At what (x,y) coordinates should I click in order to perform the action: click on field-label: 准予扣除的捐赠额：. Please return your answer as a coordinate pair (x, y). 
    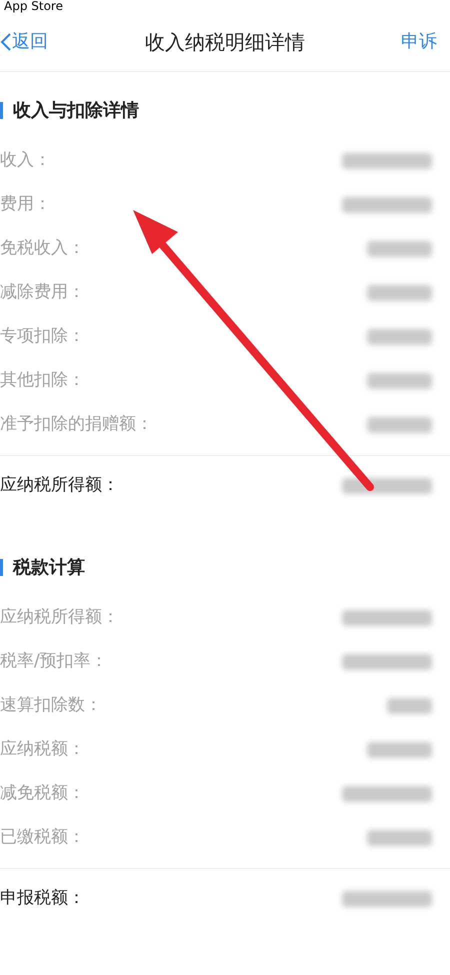
    Looking at the image, I should click on (76, 424).